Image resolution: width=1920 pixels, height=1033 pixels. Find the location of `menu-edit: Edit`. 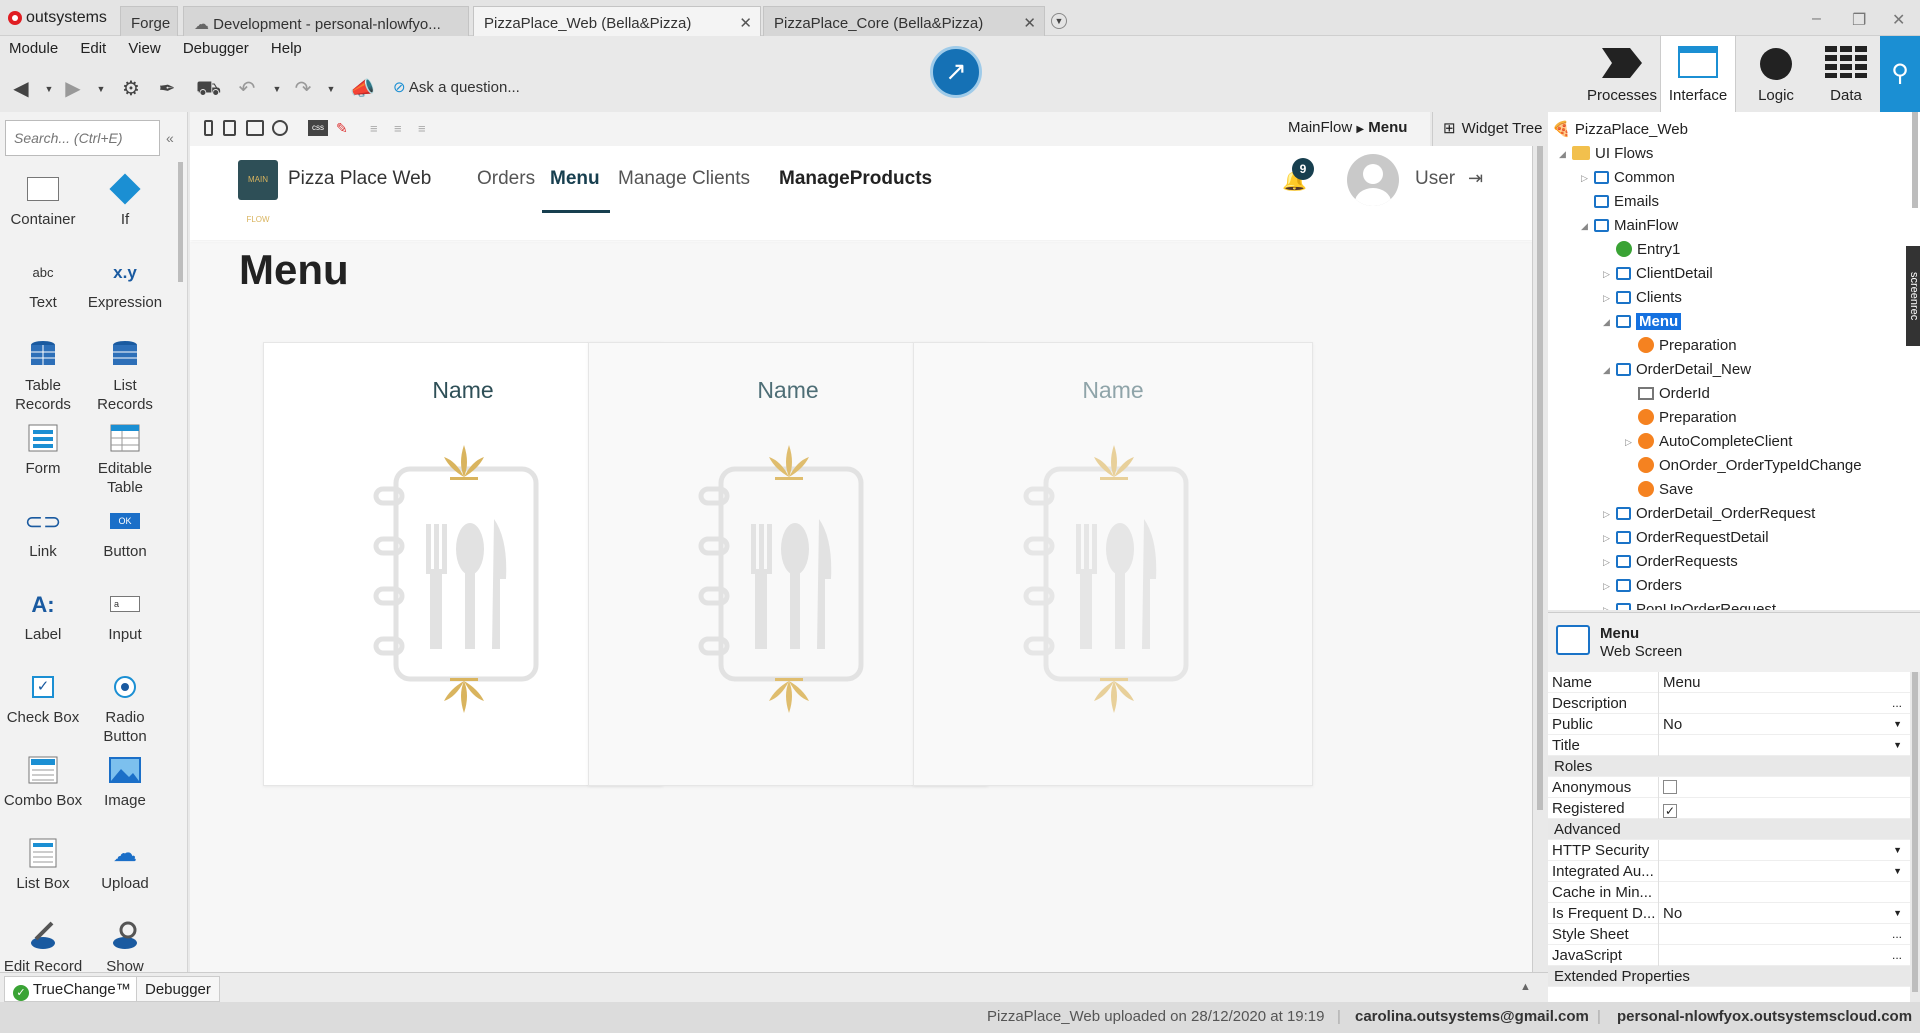

menu-edit: Edit is located at coordinates (93, 48).